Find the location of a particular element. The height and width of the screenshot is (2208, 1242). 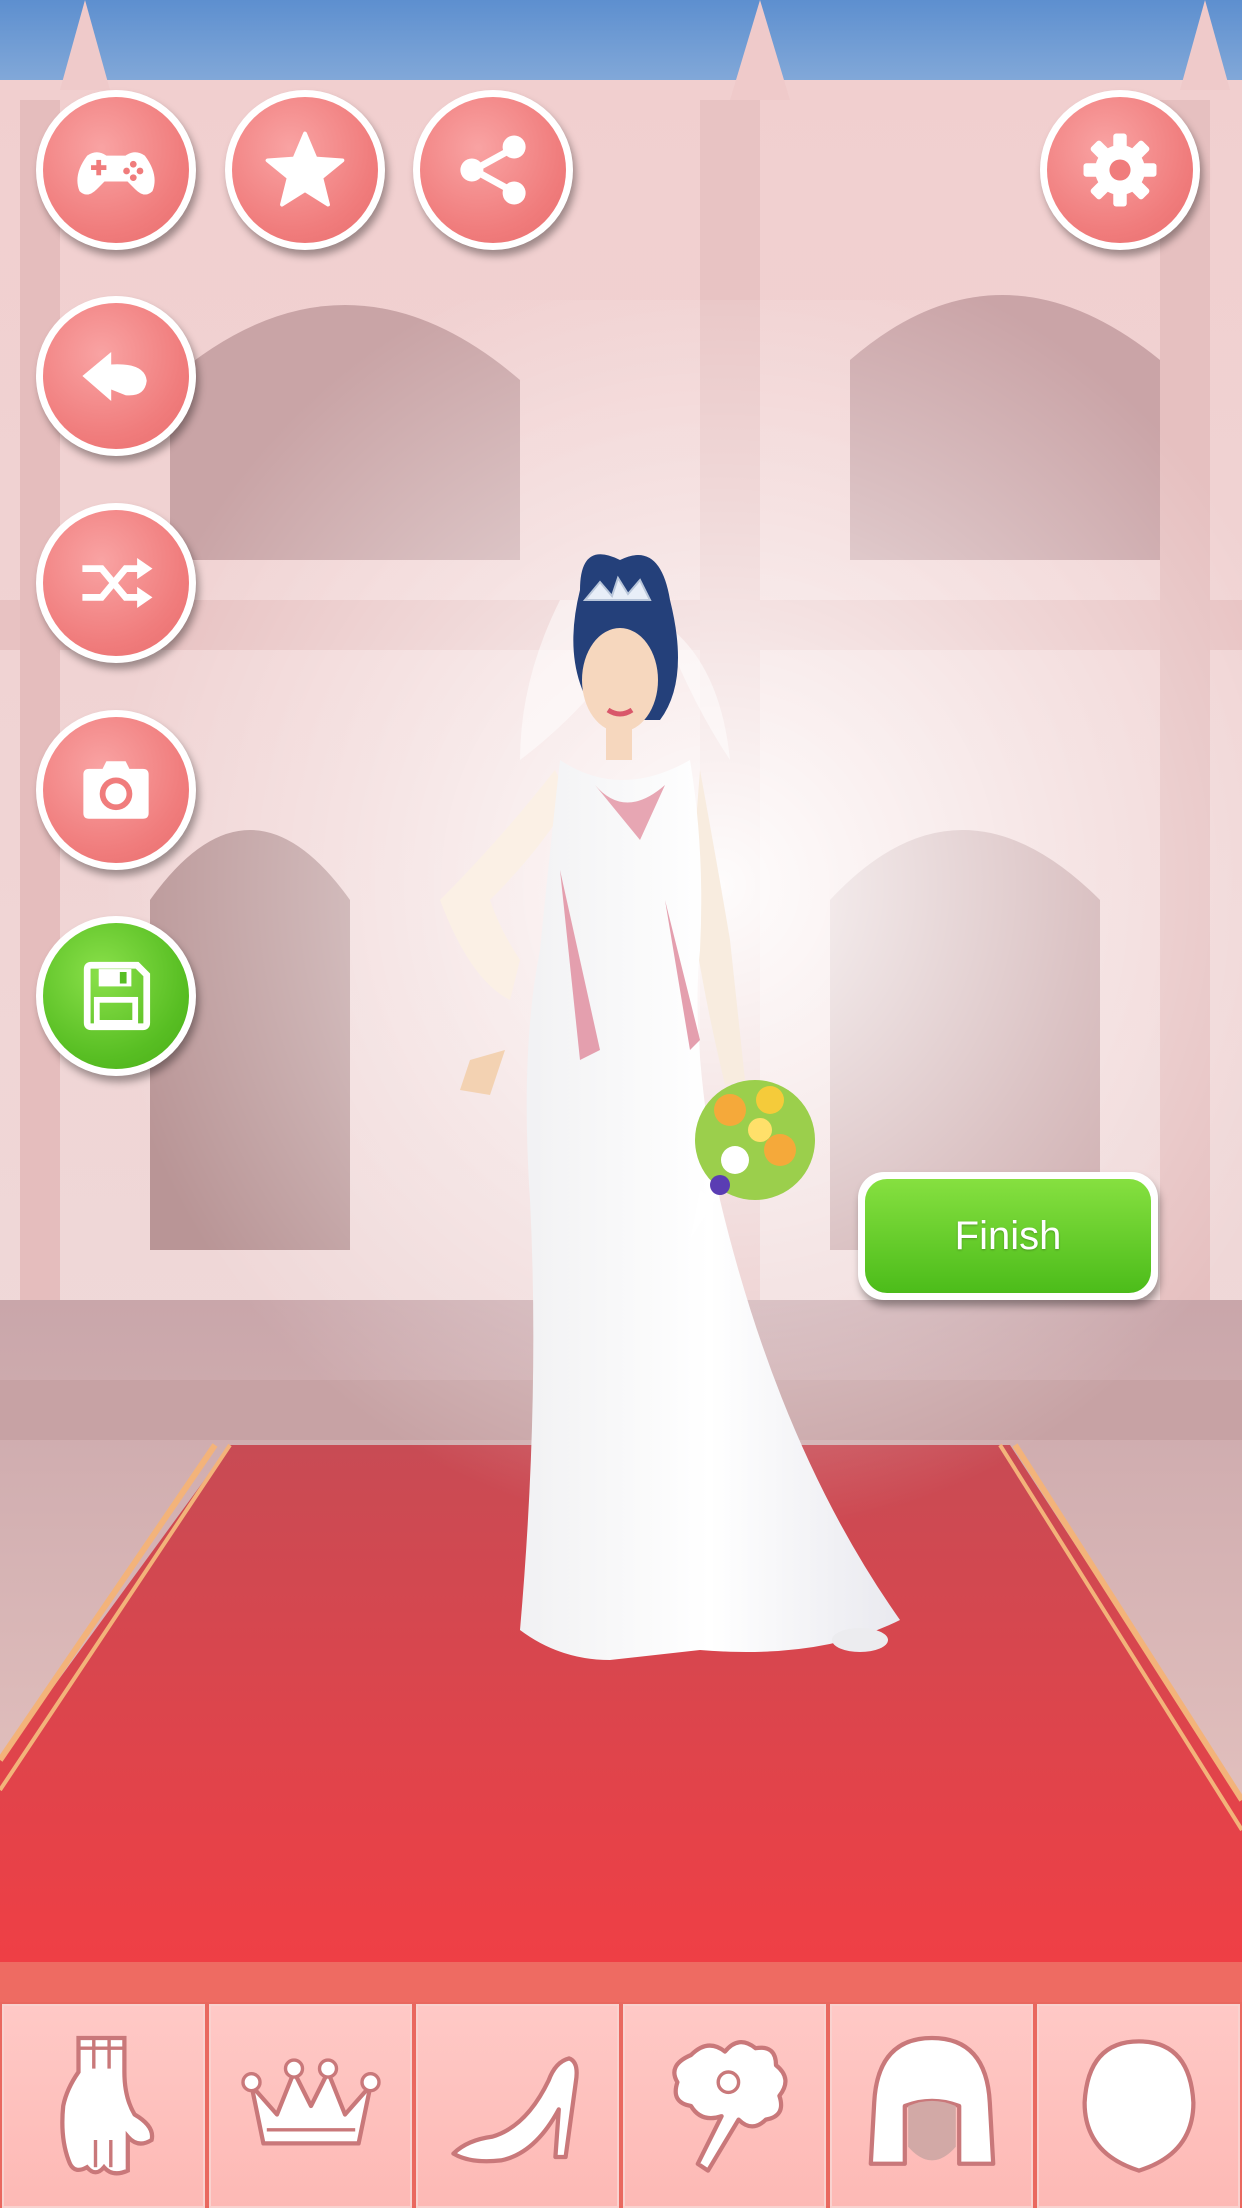

category-bouquet is located at coordinates (724, 2106).